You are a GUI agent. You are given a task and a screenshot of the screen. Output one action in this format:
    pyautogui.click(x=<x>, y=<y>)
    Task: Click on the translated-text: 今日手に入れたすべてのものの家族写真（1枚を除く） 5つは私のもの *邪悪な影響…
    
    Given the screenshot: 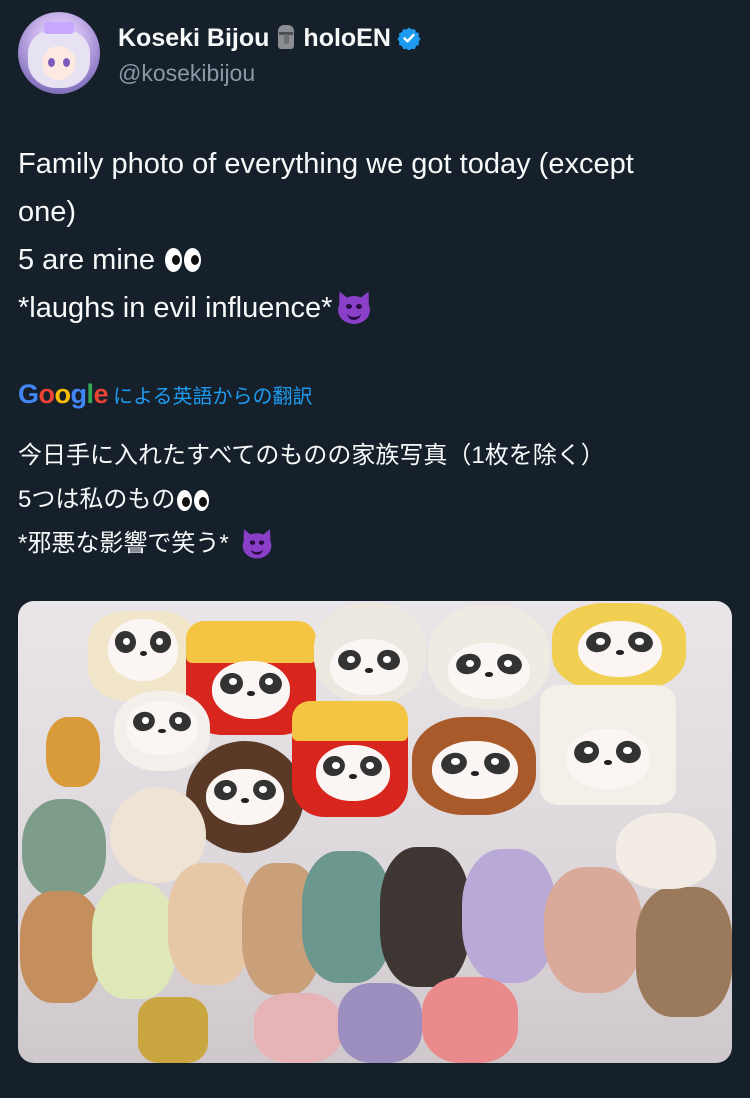 What is the action you would take?
    pyautogui.click(x=374, y=500)
    